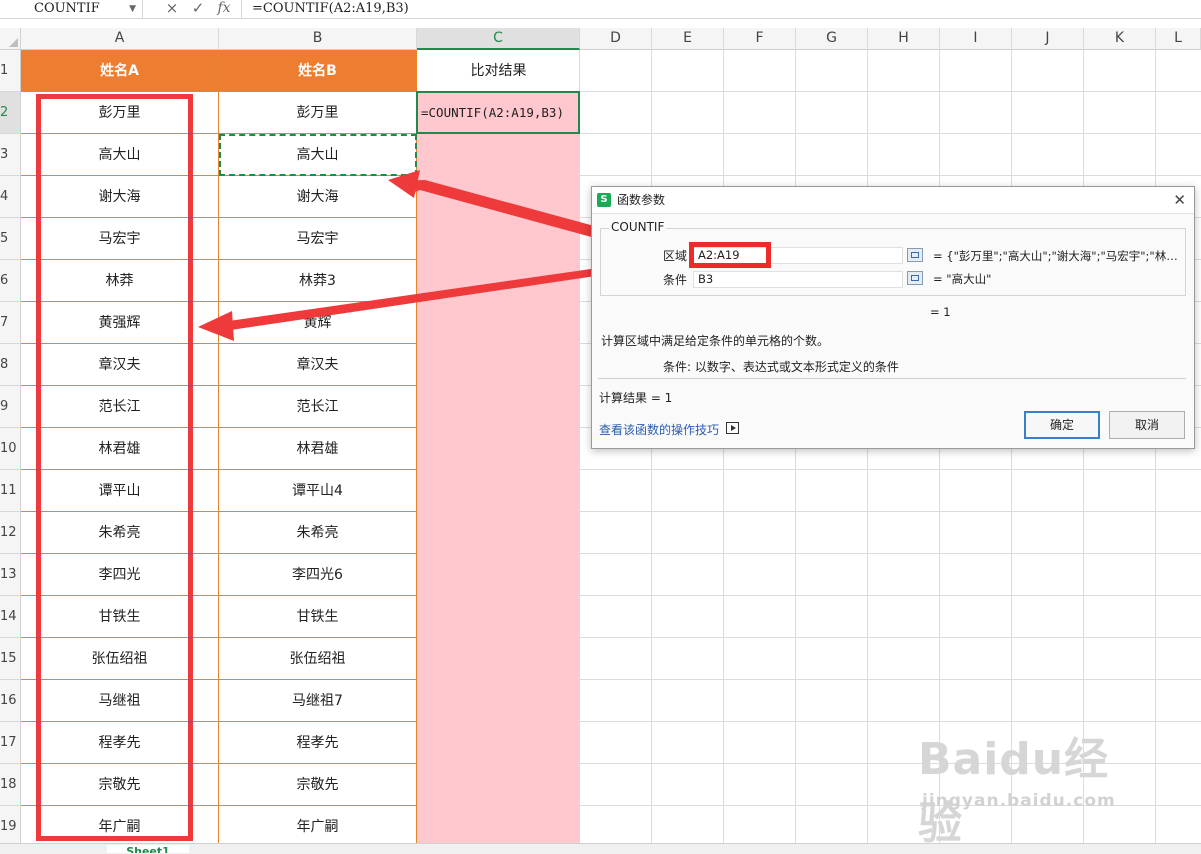 This screenshot has width=1201, height=854. Describe the element at coordinates (10, 785) in the screenshot. I see `row-header-18: 18` at that location.